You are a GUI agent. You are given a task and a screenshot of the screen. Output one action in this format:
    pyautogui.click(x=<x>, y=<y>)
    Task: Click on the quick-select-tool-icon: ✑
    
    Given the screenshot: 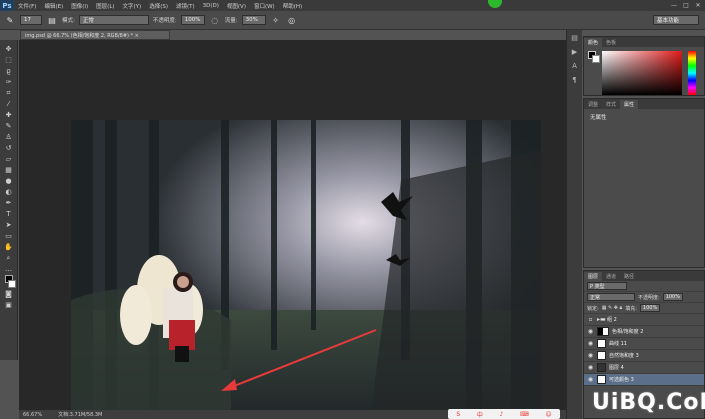 What is the action you would take?
    pyautogui.click(x=9, y=82)
    